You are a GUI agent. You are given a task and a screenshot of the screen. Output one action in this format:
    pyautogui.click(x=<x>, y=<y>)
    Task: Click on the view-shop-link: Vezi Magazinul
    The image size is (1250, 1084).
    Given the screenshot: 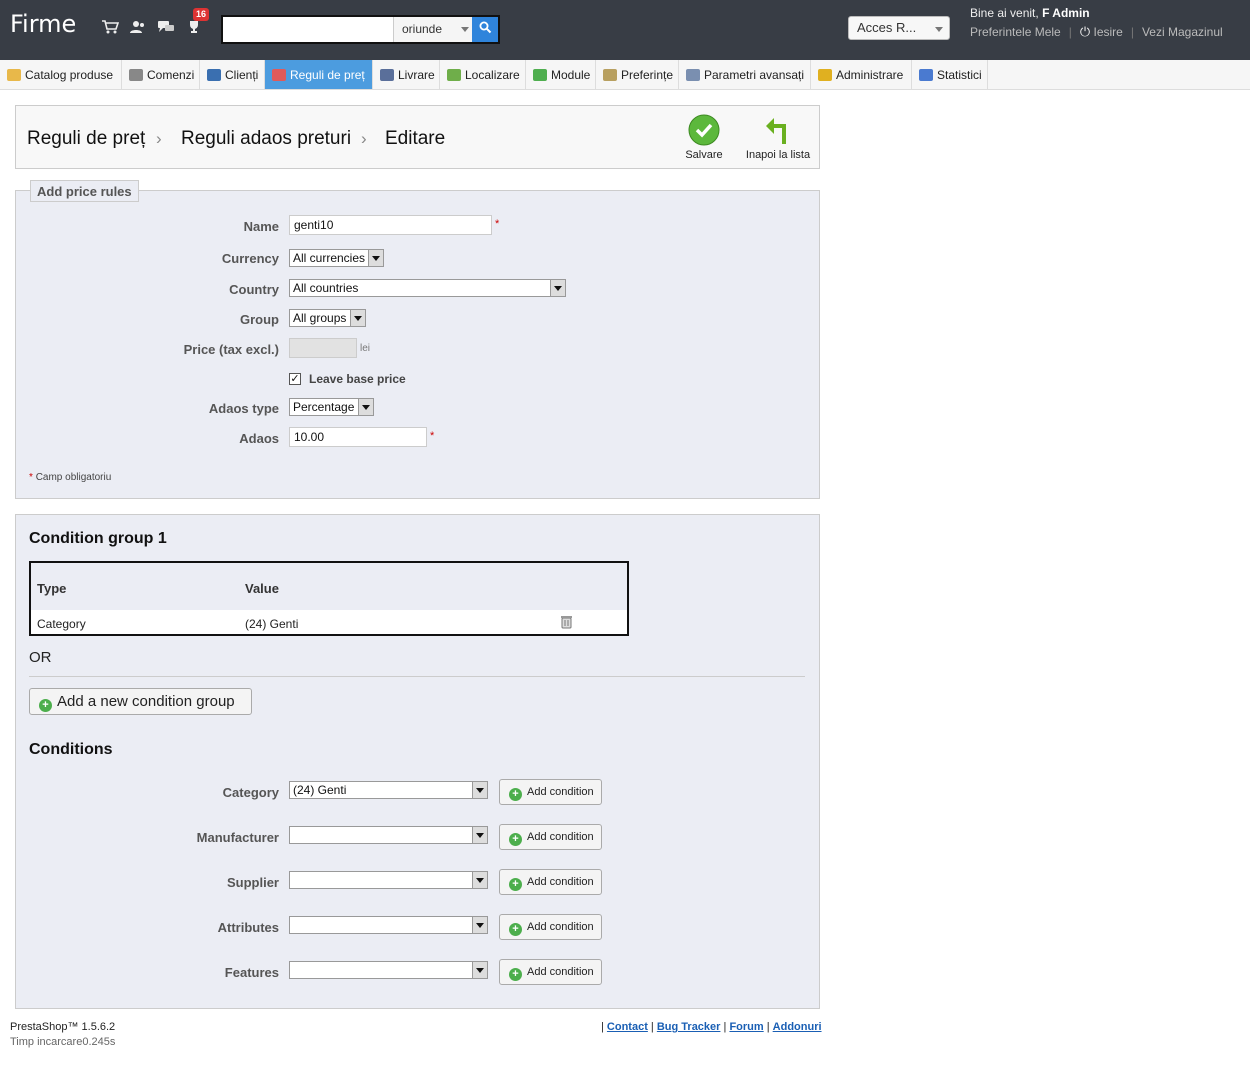 What is the action you would take?
    pyautogui.click(x=1182, y=32)
    